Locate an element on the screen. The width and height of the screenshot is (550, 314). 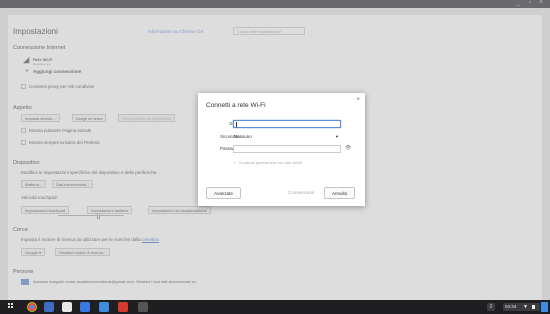
checkmark-icon: ✓ is located at coordinates (235, 162).